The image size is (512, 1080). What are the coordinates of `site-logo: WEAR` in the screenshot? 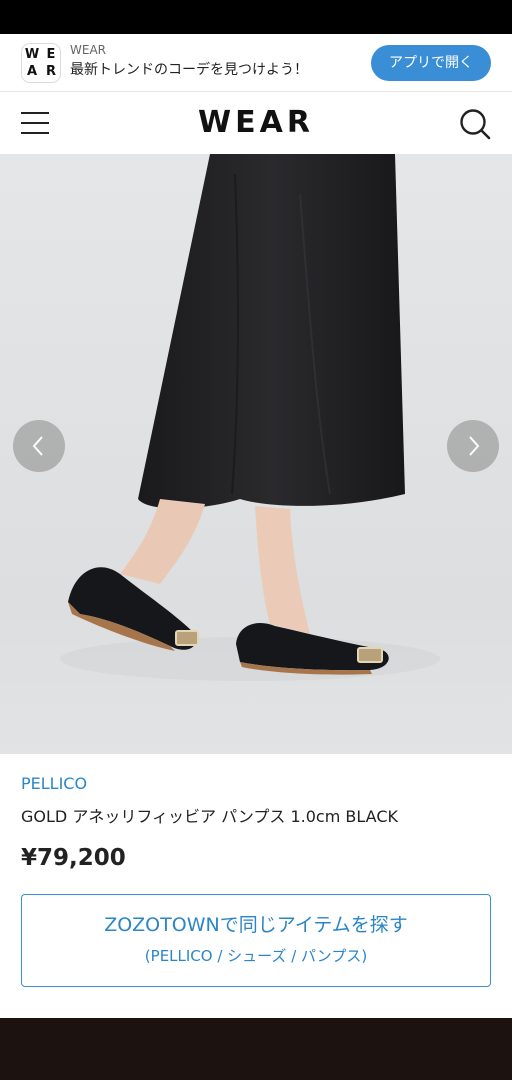 It's located at (256, 123).